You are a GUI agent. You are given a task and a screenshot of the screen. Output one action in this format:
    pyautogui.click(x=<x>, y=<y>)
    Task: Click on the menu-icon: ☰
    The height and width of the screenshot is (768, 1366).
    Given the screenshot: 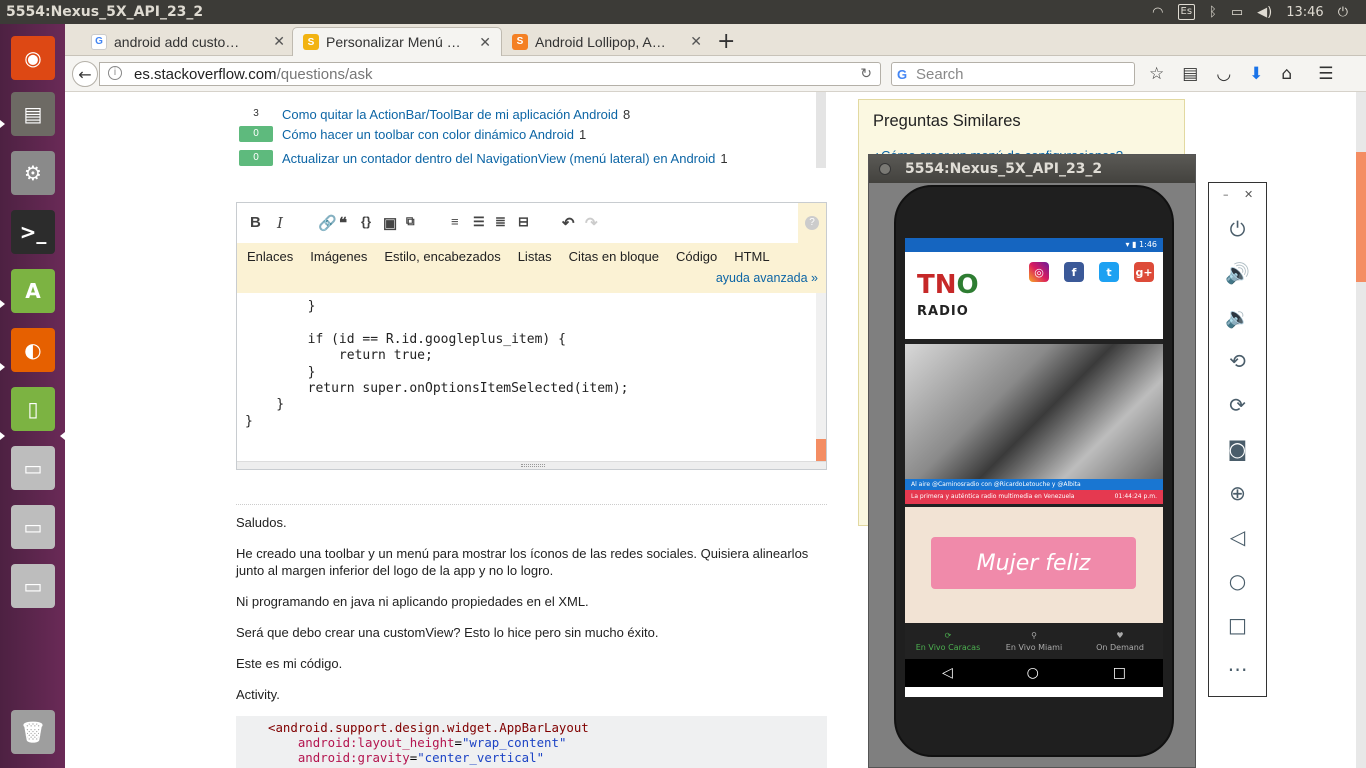 What is the action you would take?
    pyautogui.click(x=1325, y=74)
    